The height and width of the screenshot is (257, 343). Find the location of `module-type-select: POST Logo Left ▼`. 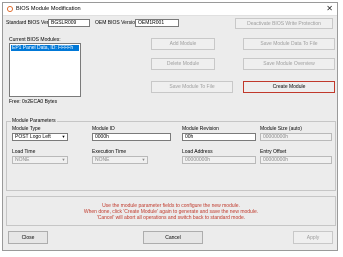

module-type-select: POST Logo Left ▼ is located at coordinates (40, 137).